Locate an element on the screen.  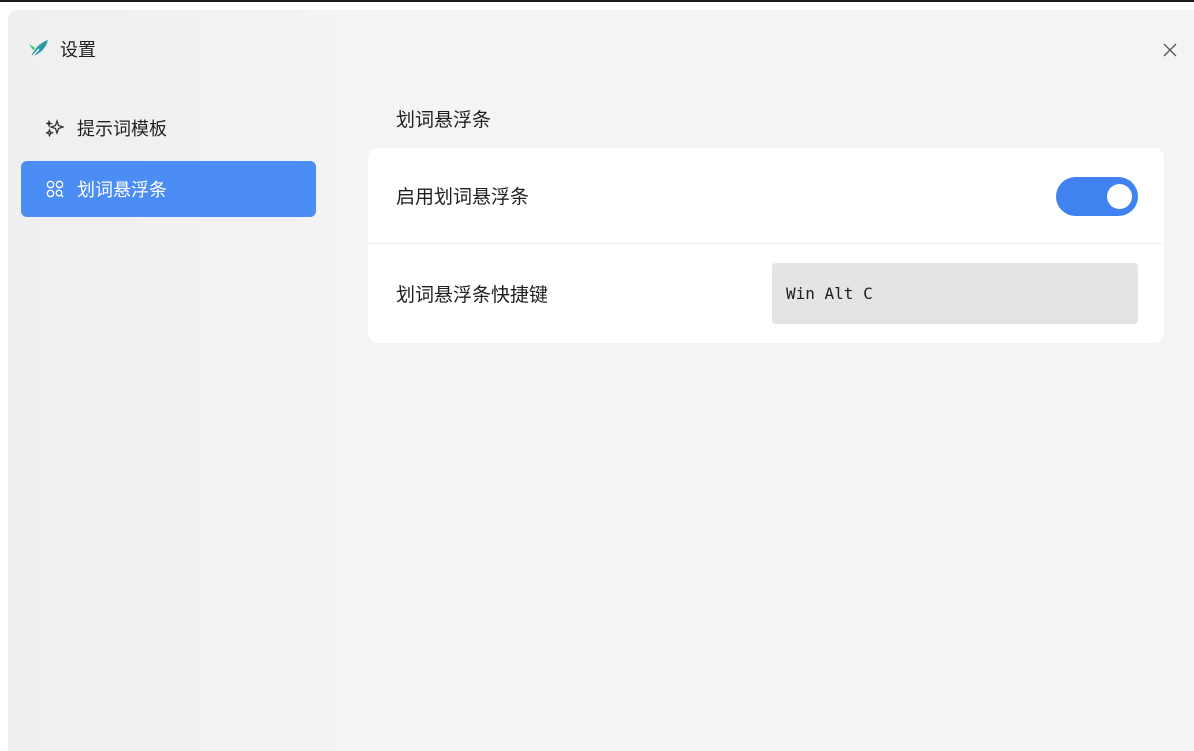
apps-grid-icon is located at coordinates (55, 189).